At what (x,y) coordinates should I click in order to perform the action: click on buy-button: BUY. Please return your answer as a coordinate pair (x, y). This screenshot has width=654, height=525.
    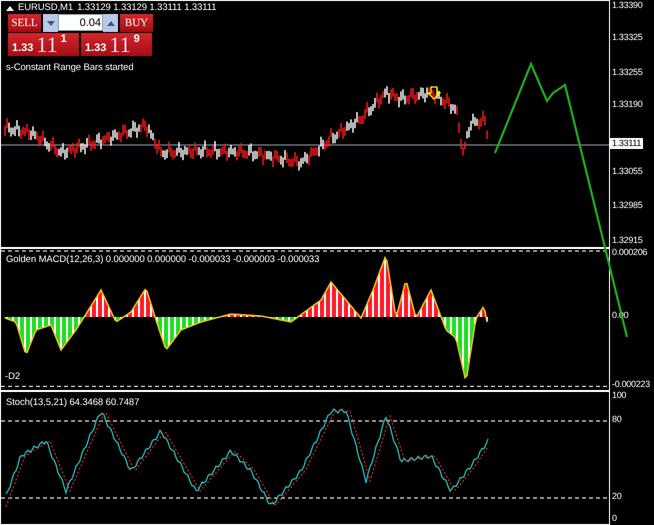
    Looking at the image, I should click on (136, 23).